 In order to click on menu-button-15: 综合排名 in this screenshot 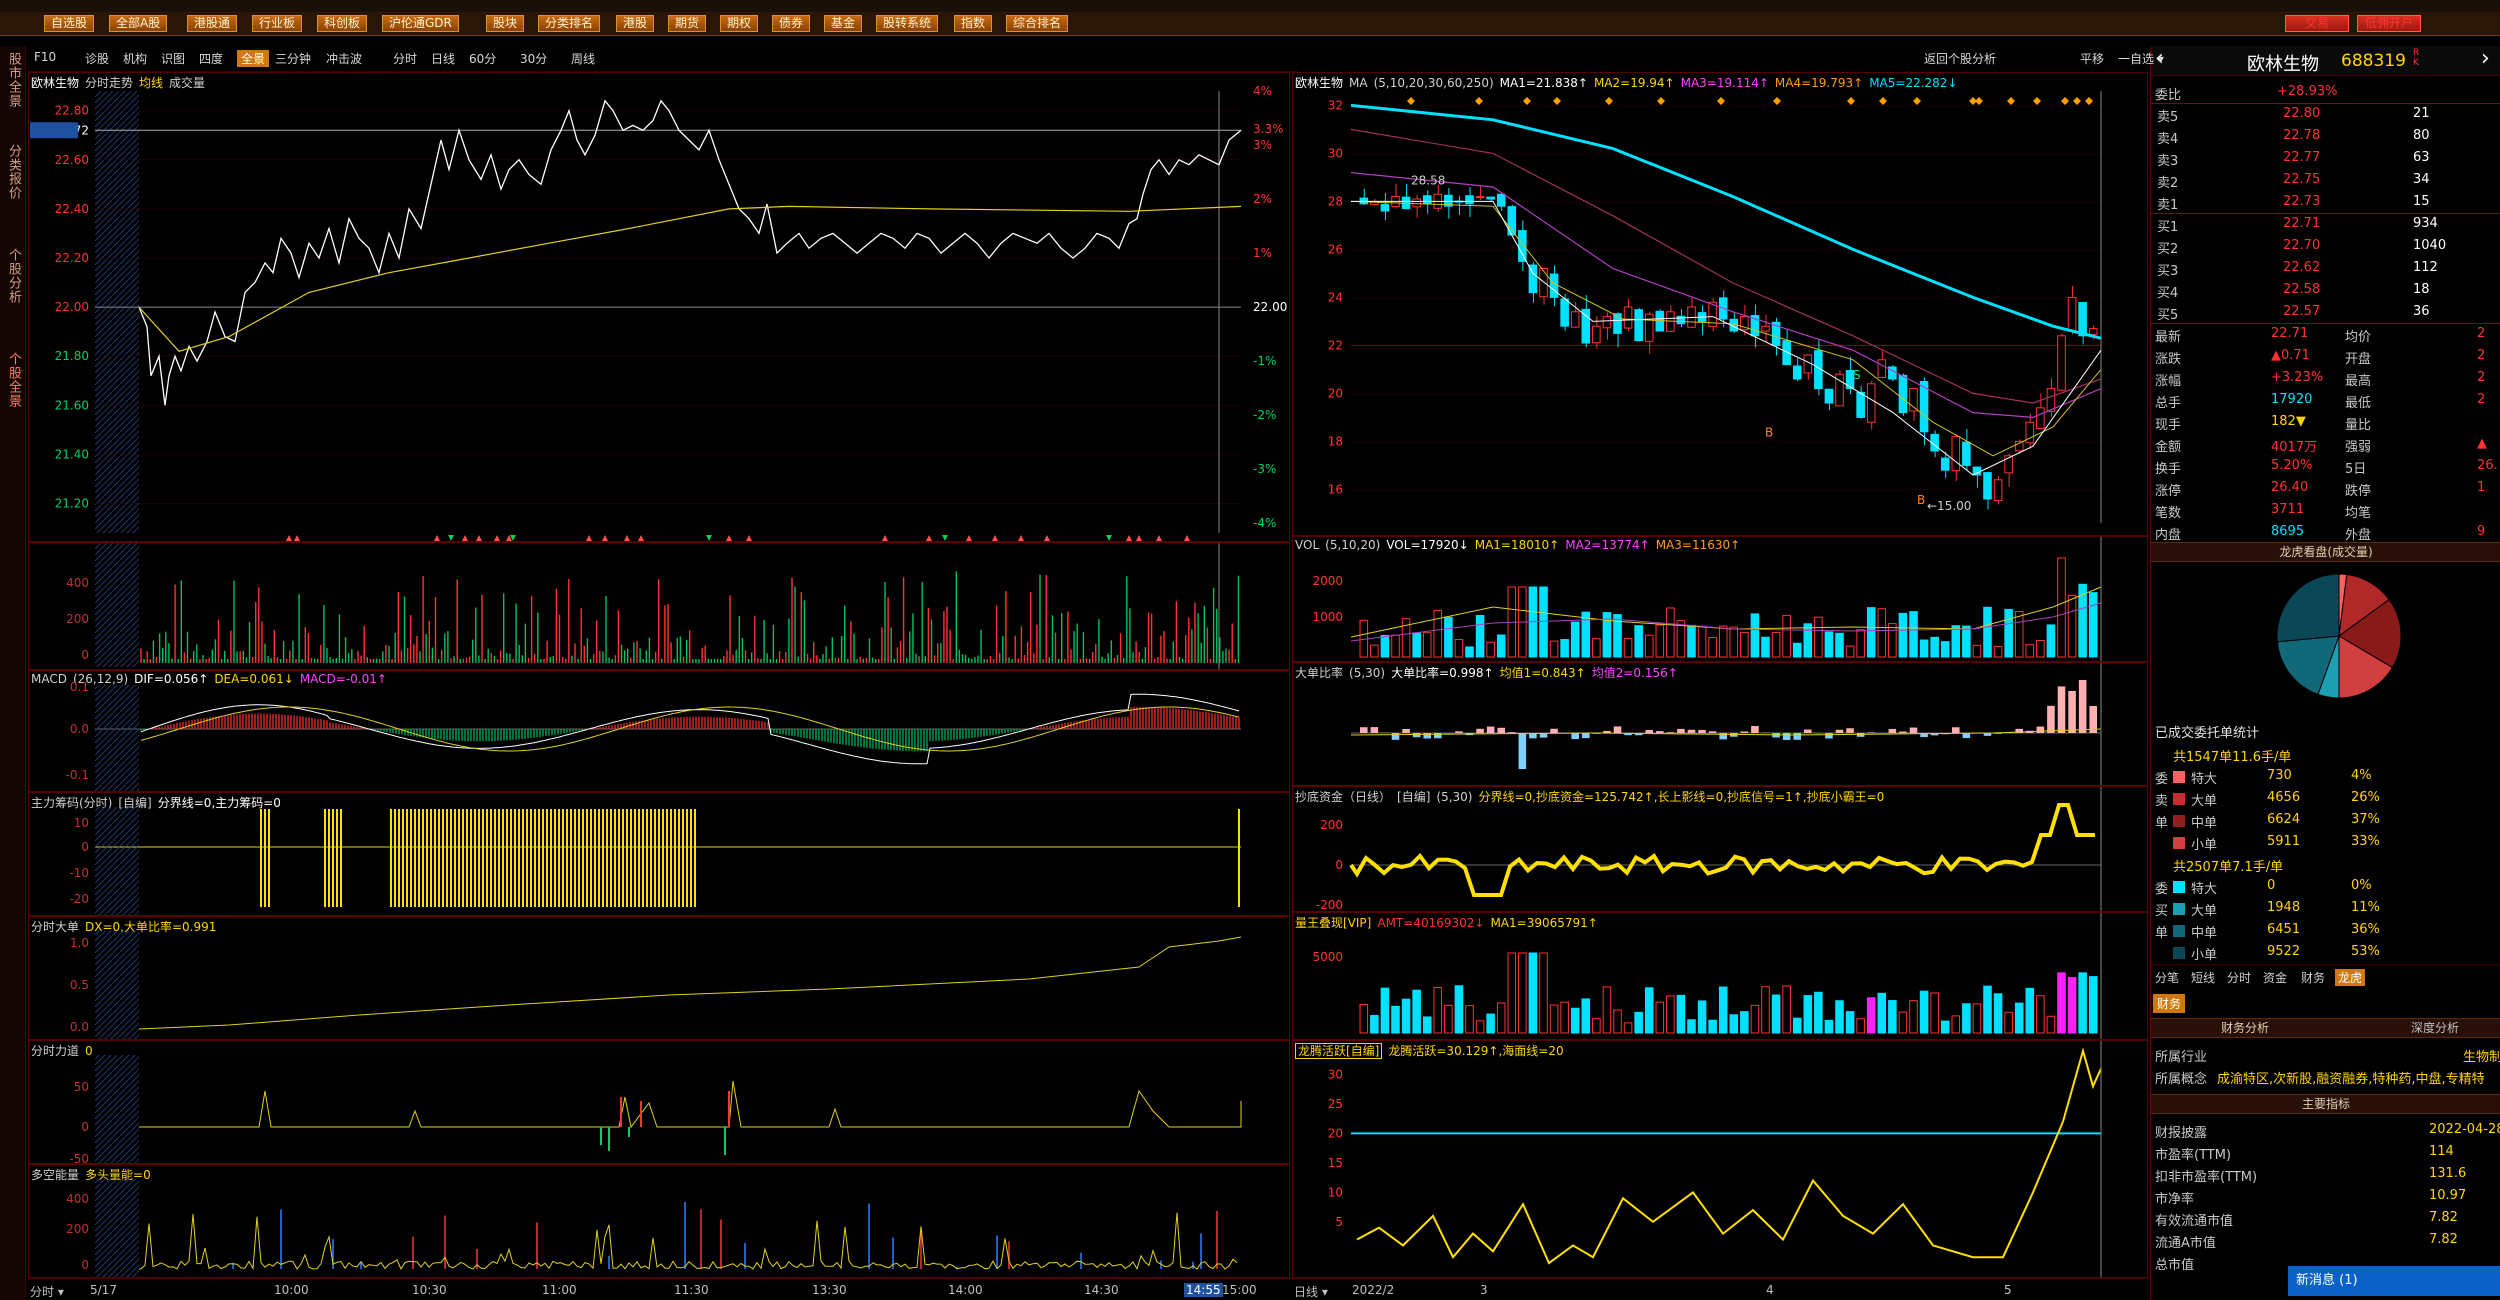, I will do `click(1037, 23)`.